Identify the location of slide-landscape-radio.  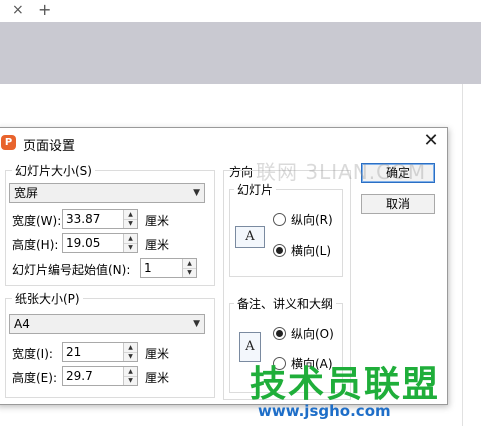
(279, 250).